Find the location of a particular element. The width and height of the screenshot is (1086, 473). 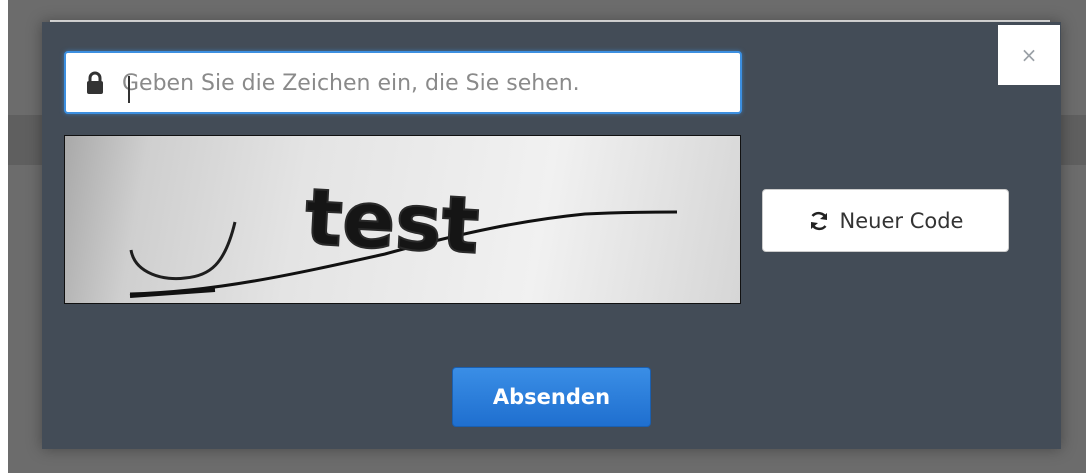

captcha-input-wrapper is located at coordinates (403, 82).